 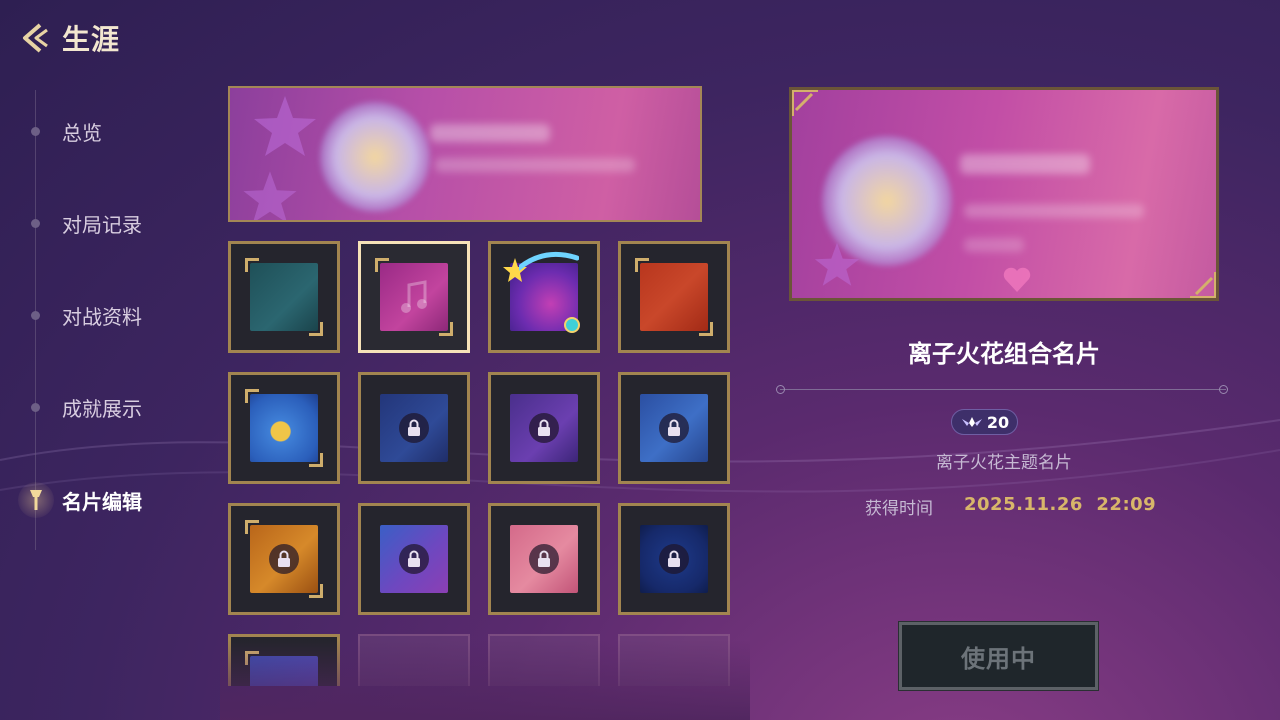 I want to click on detail-divider, so click(x=1003, y=389).